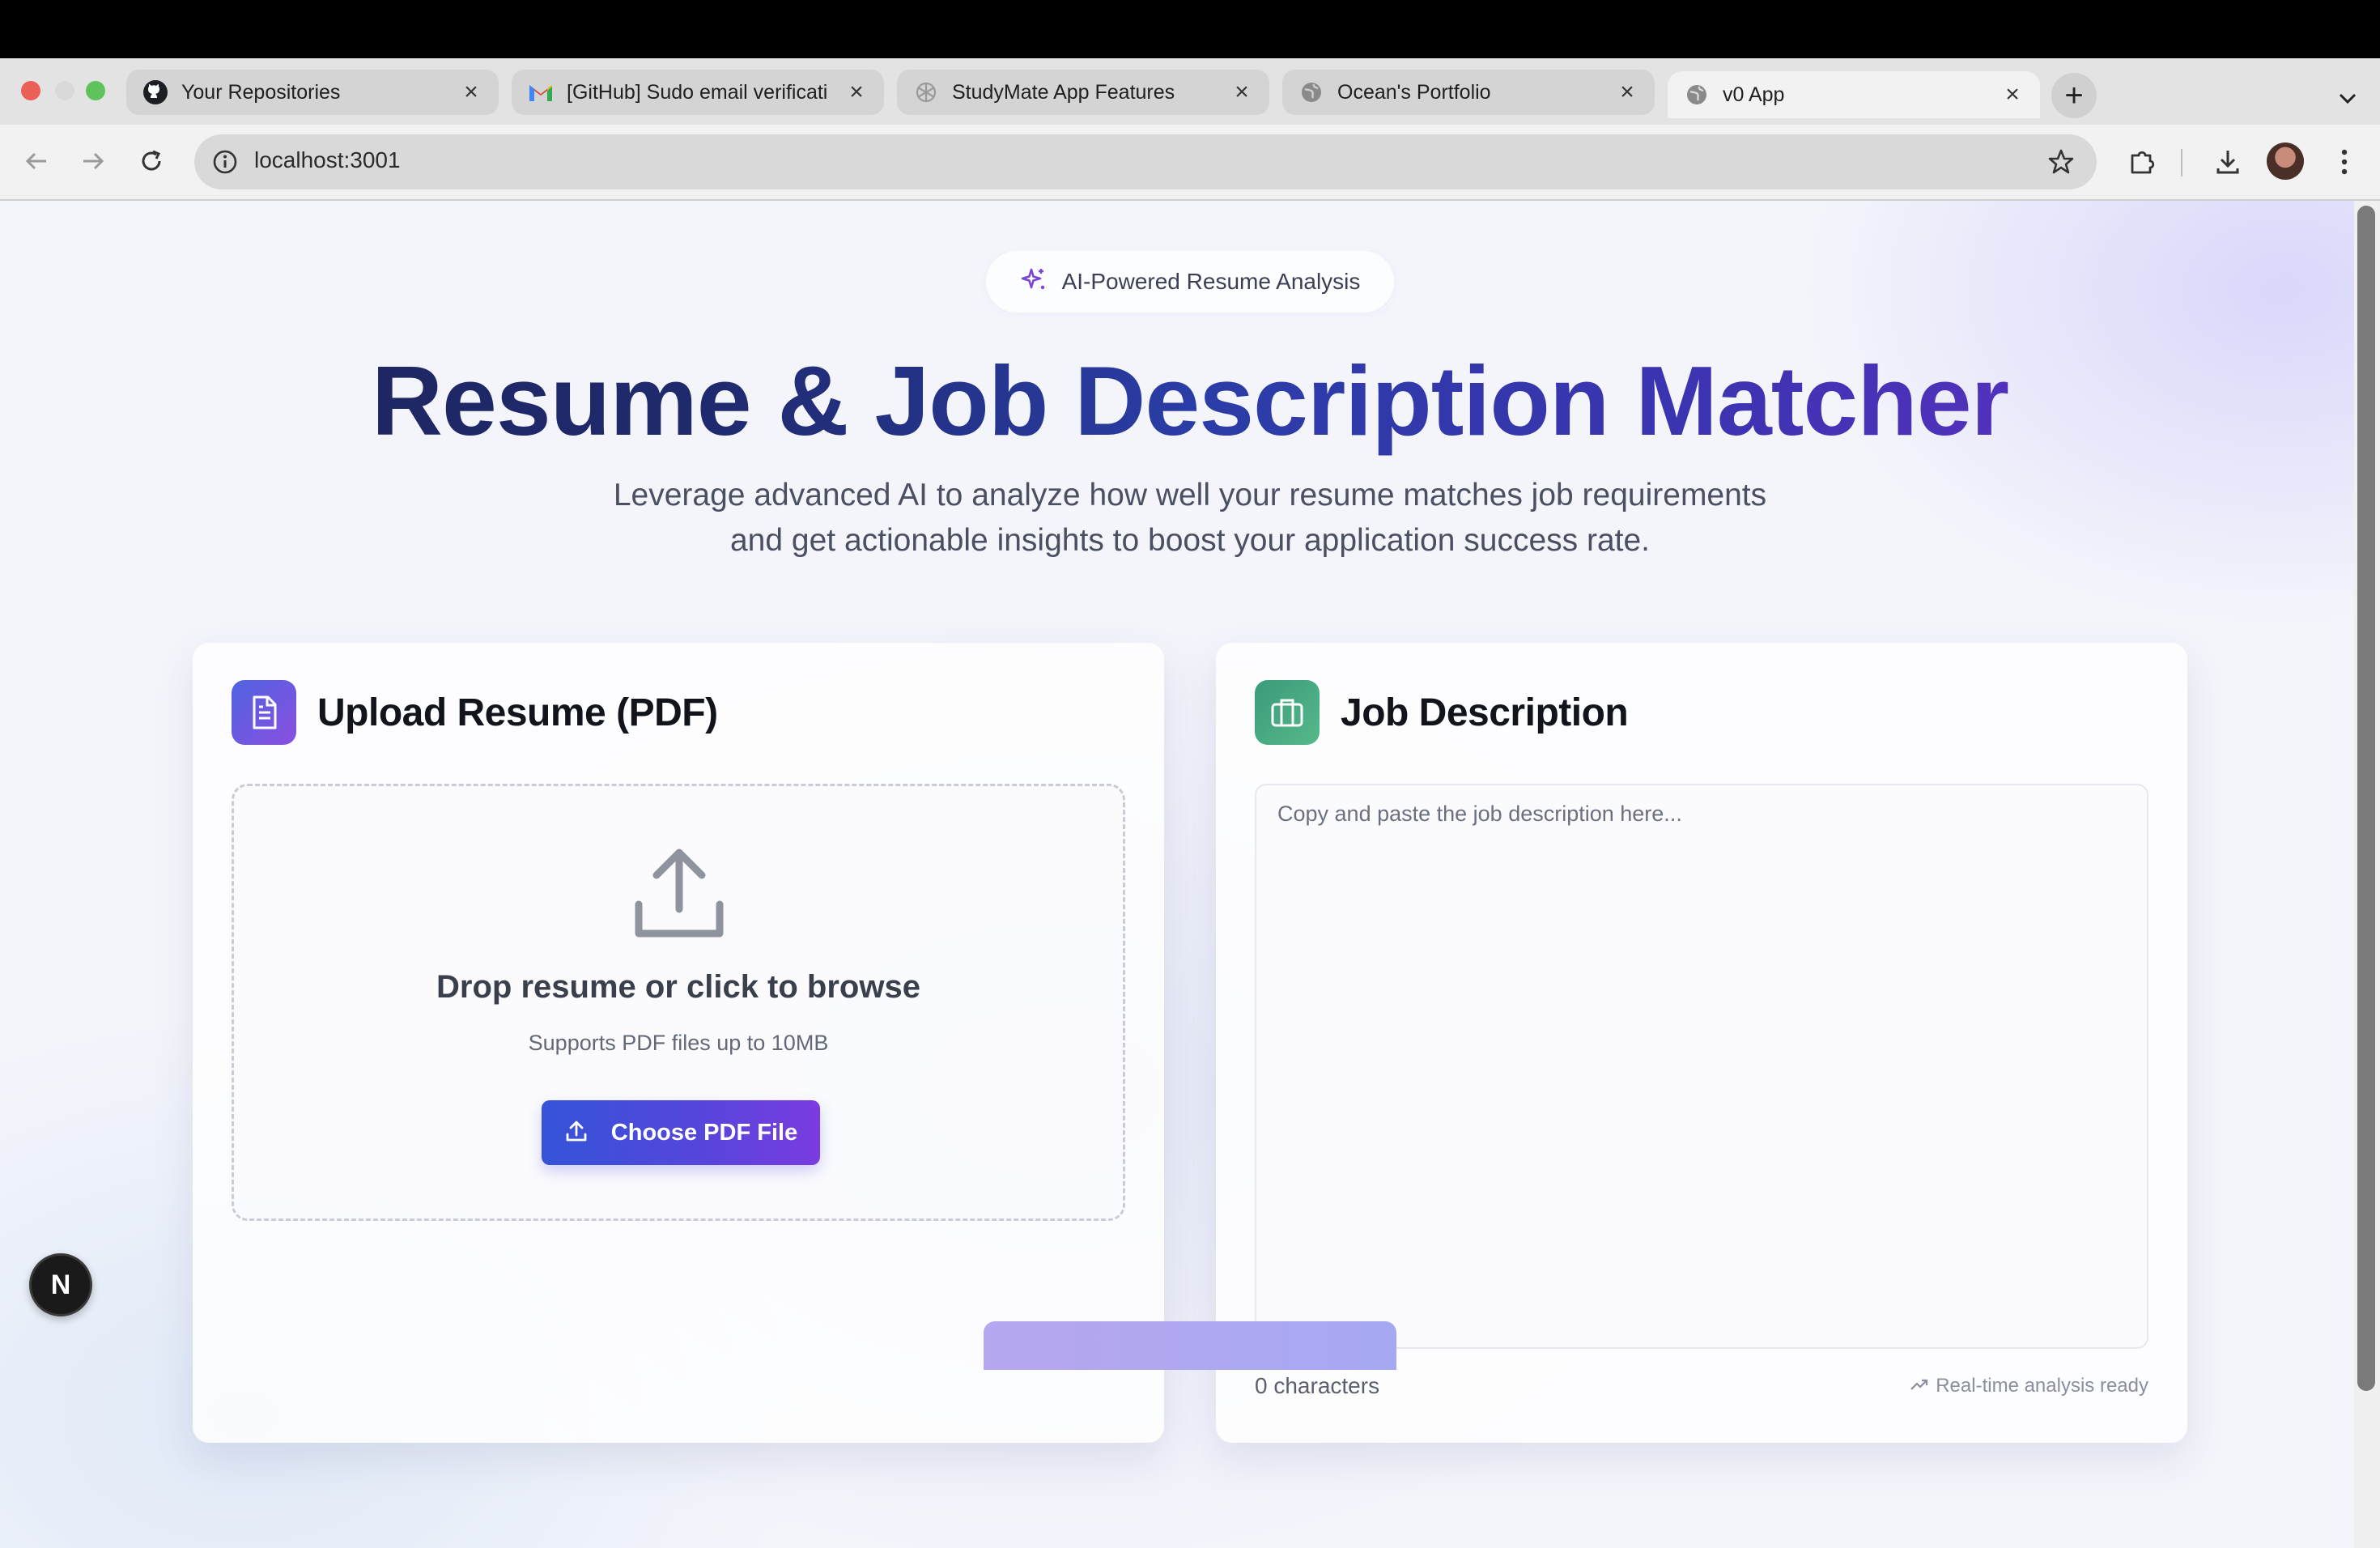  What do you see at coordinates (31, 91) in the screenshot?
I see `window-close-button` at bounding box center [31, 91].